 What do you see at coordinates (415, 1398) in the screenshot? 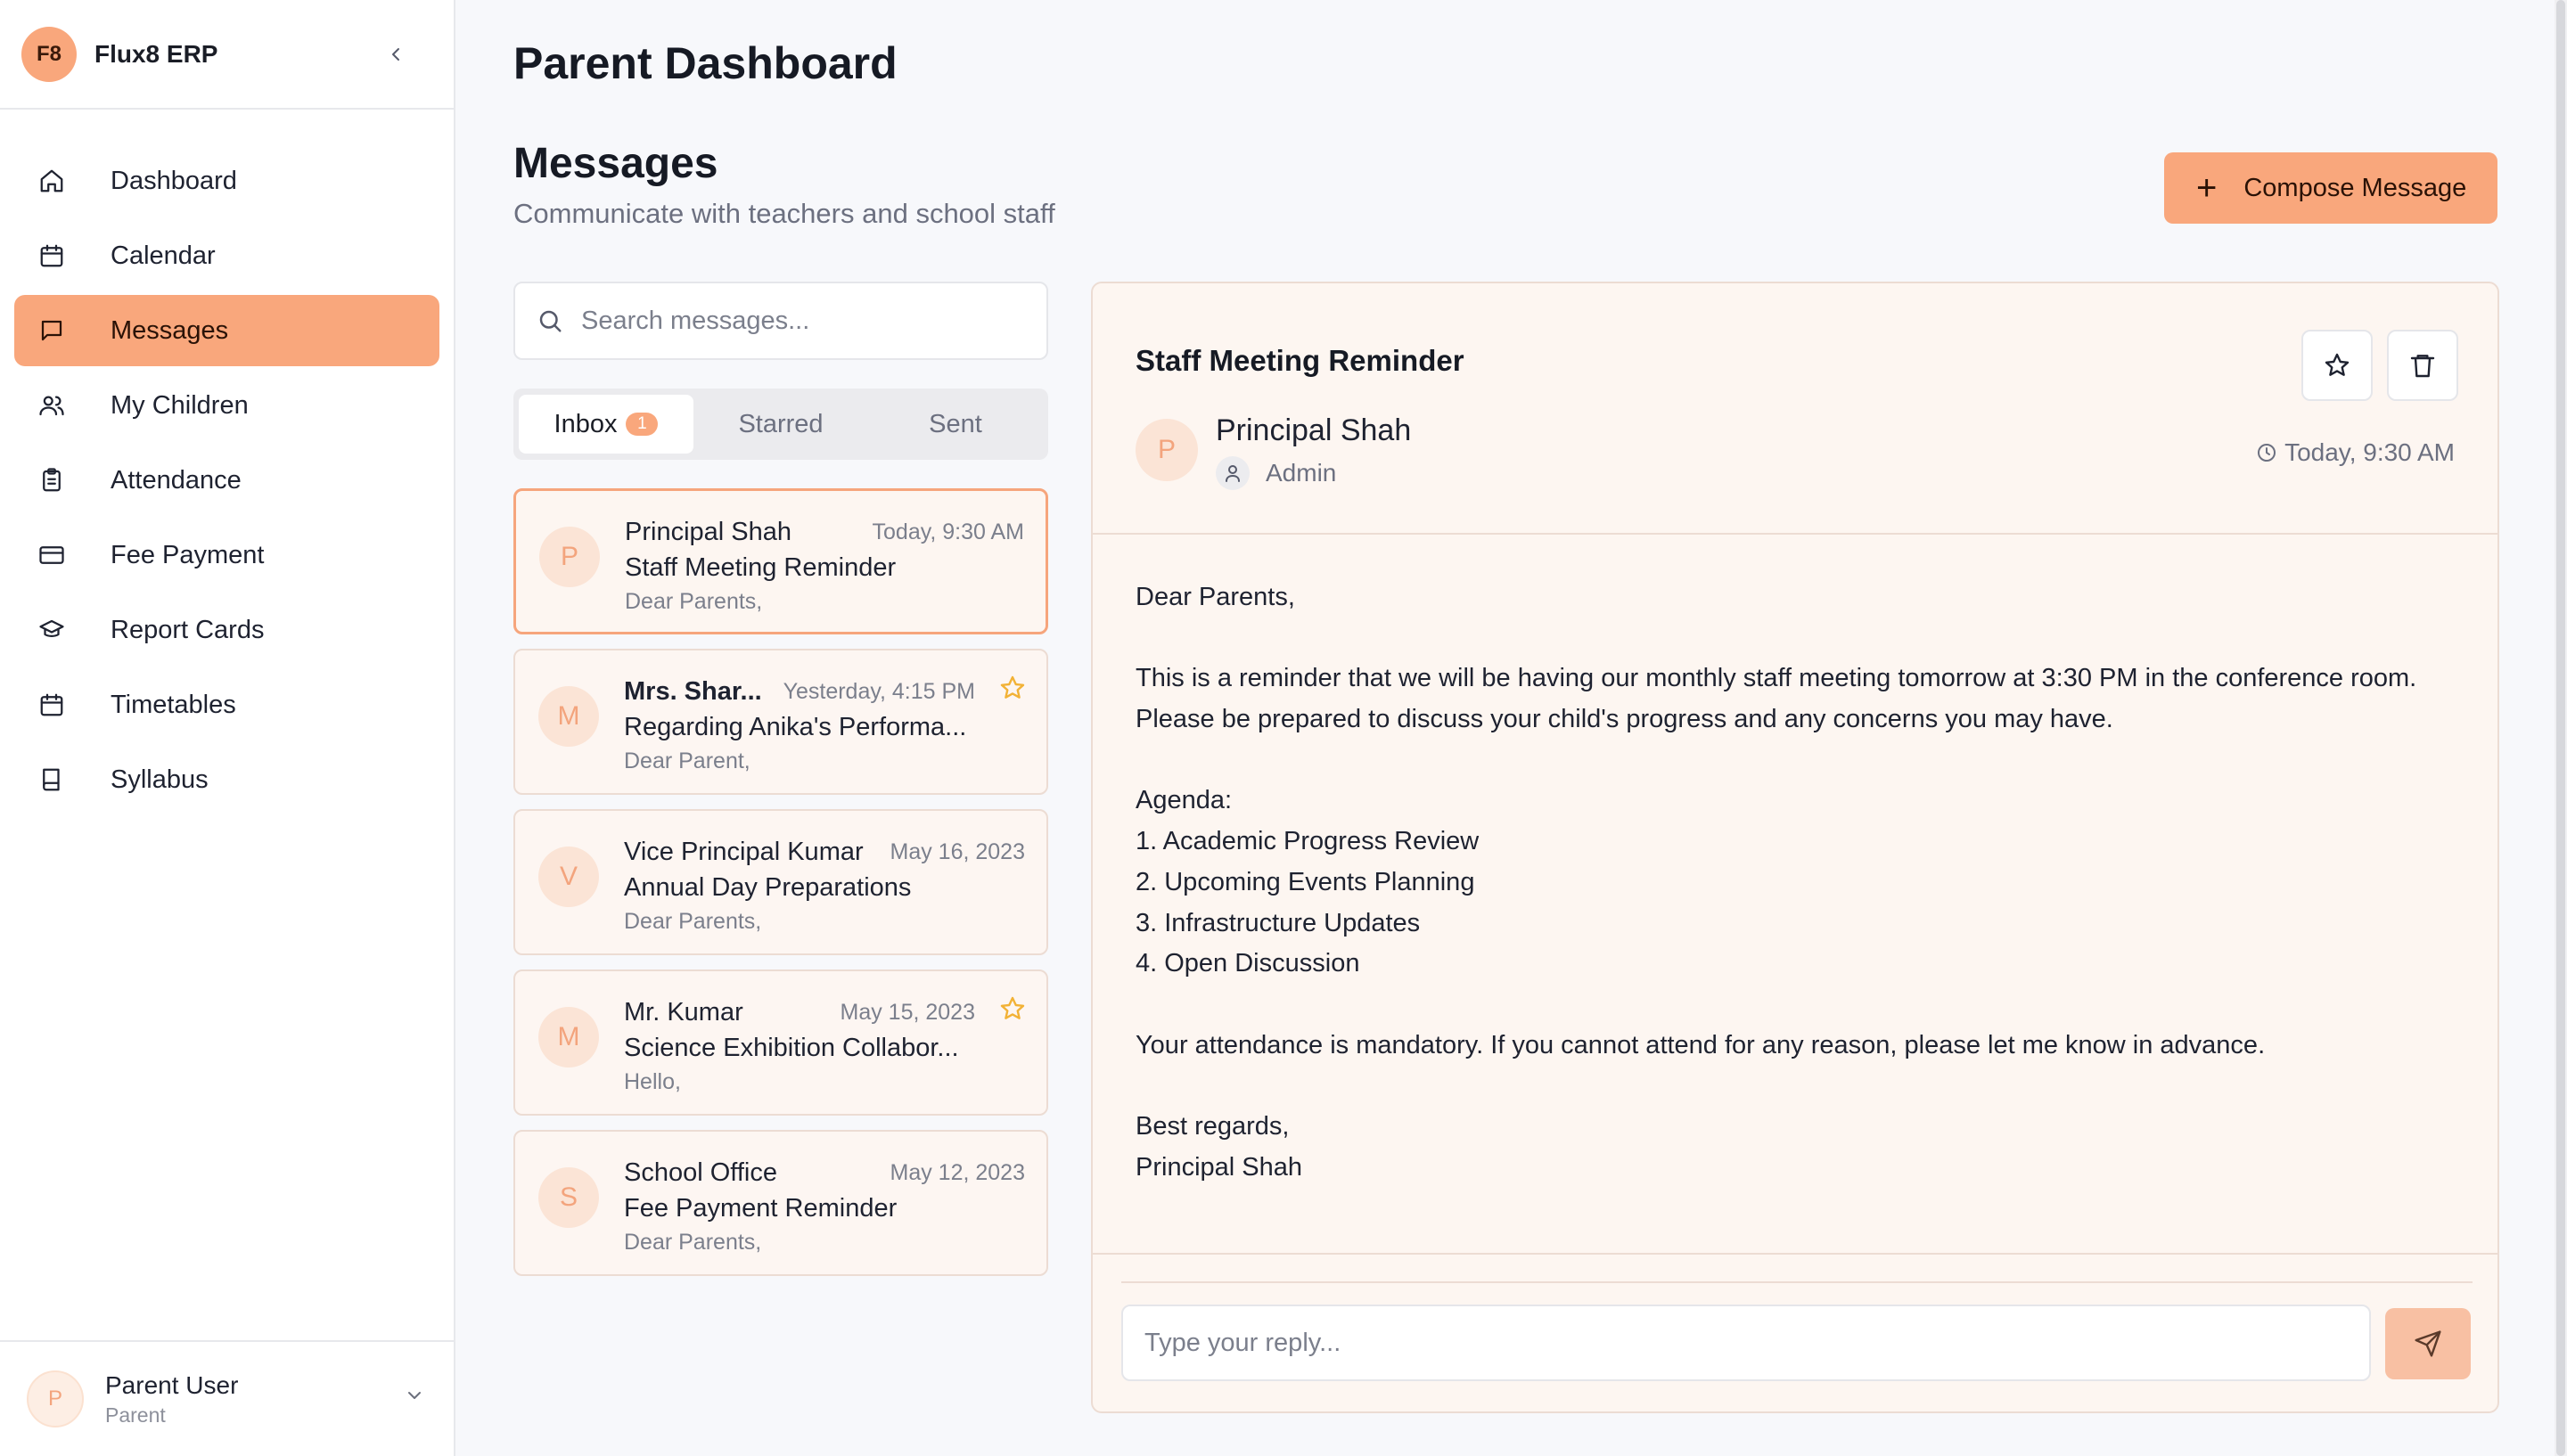
I see `chevron-down-icon` at bounding box center [415, 1398].